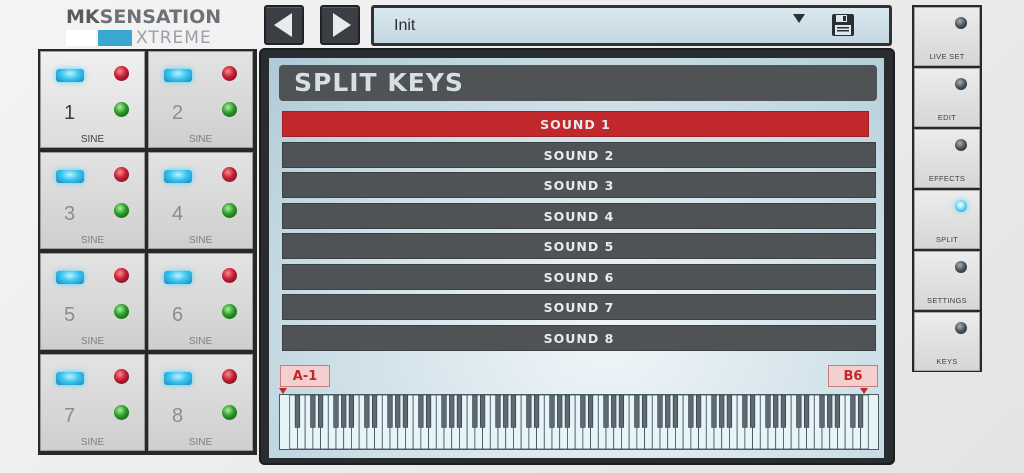 This screenshot has height=473, width=1024. What do you see at coordinates (200, 301) in the screenshot?
I see `slot-6: 6 SINE` at bounding box center [200, 301].